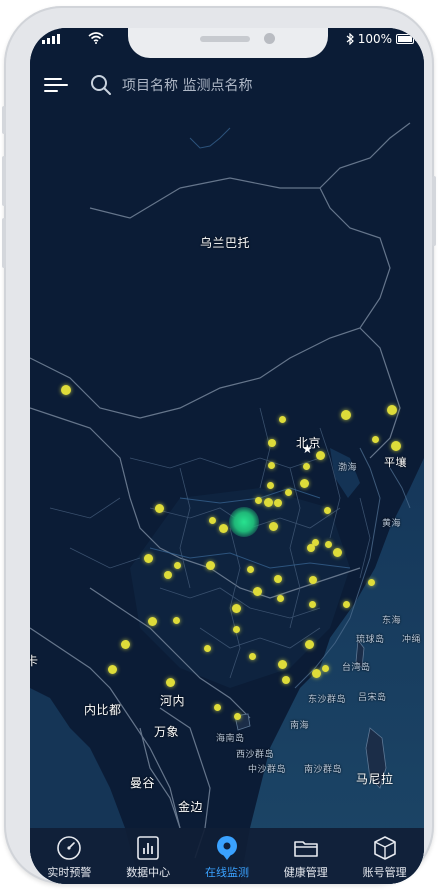 This screenshot has width=440, height=890. What do you see at coordinates (69, 848) in the screenshot?
I see `gauge-icon` at bounding box center [69, 848].